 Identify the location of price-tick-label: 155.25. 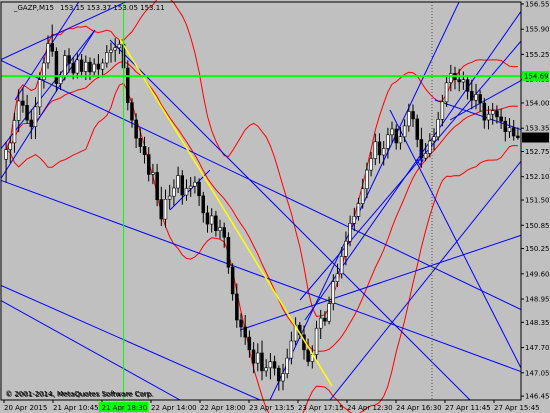
(537, 55).